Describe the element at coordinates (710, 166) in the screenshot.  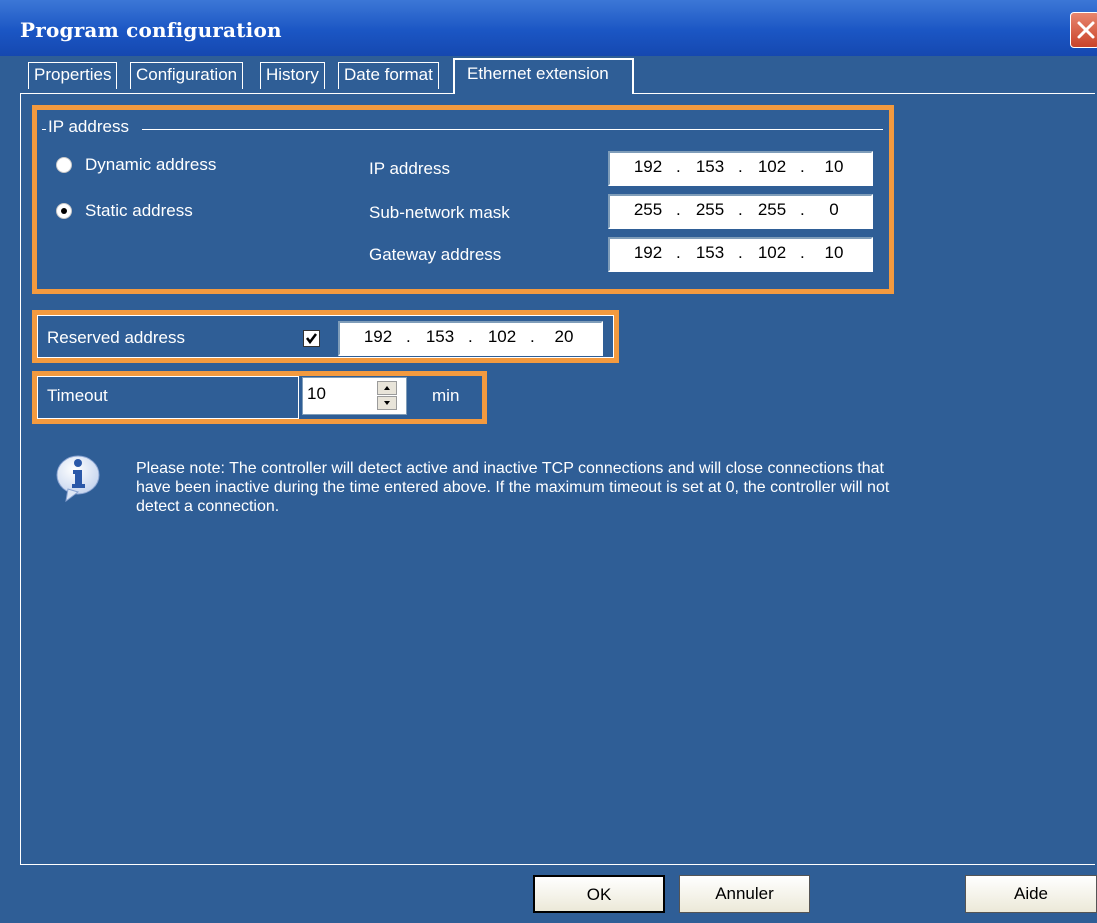
I see `ip-octet-2: 153` at that location.